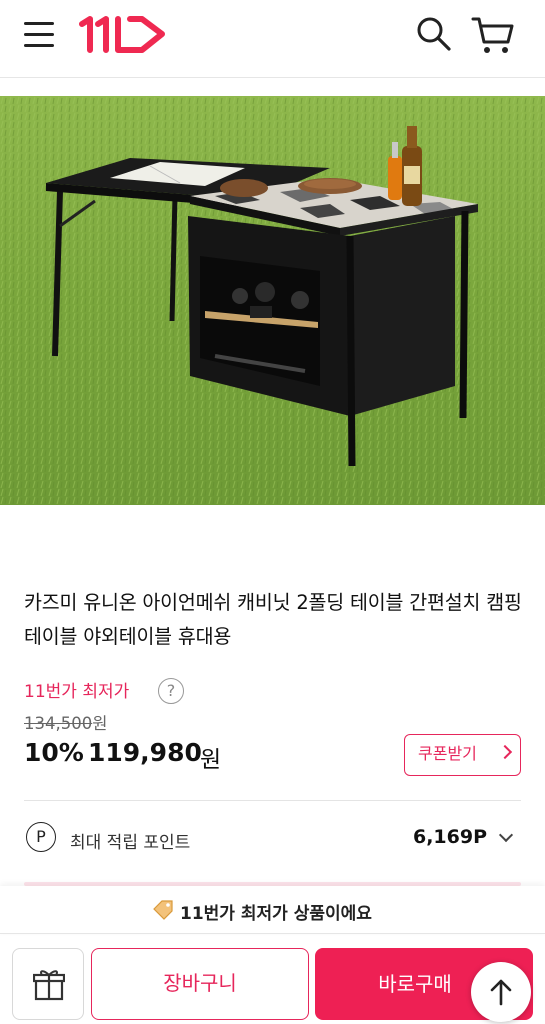 The height and width of the screenshot is (1024, 545). Describe the element at coordinates (200, 984) in the screenshot. I see `add-to-cart-button: 장바구니` at that location.